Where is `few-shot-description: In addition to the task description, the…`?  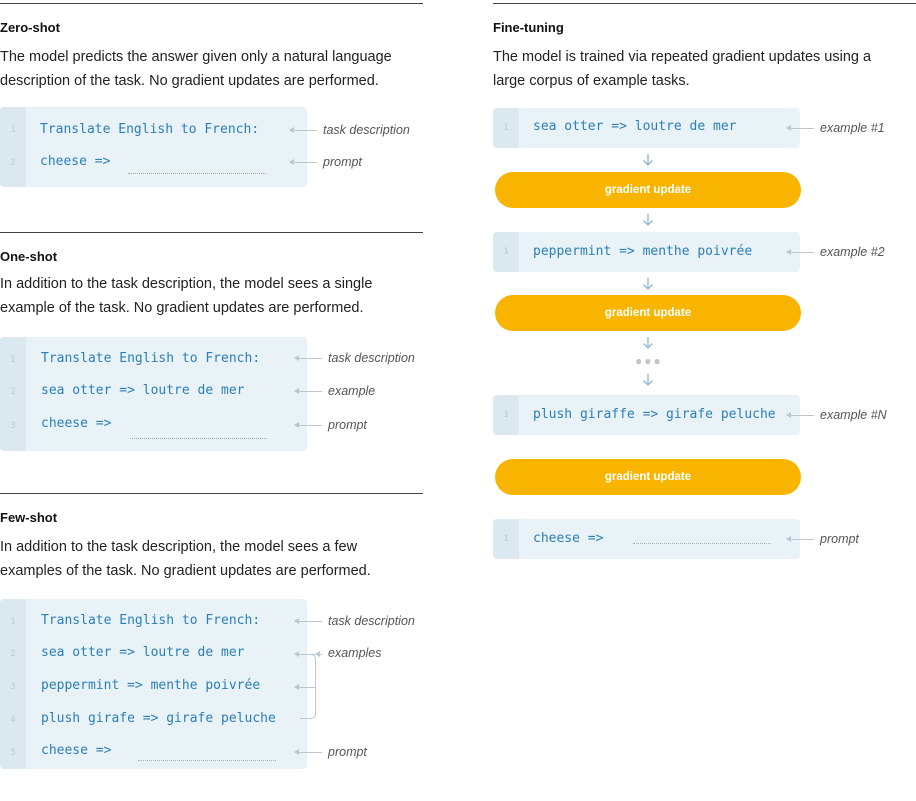 few-shot-description: In addition to the task description, the… is located at coordinates (210, 559).